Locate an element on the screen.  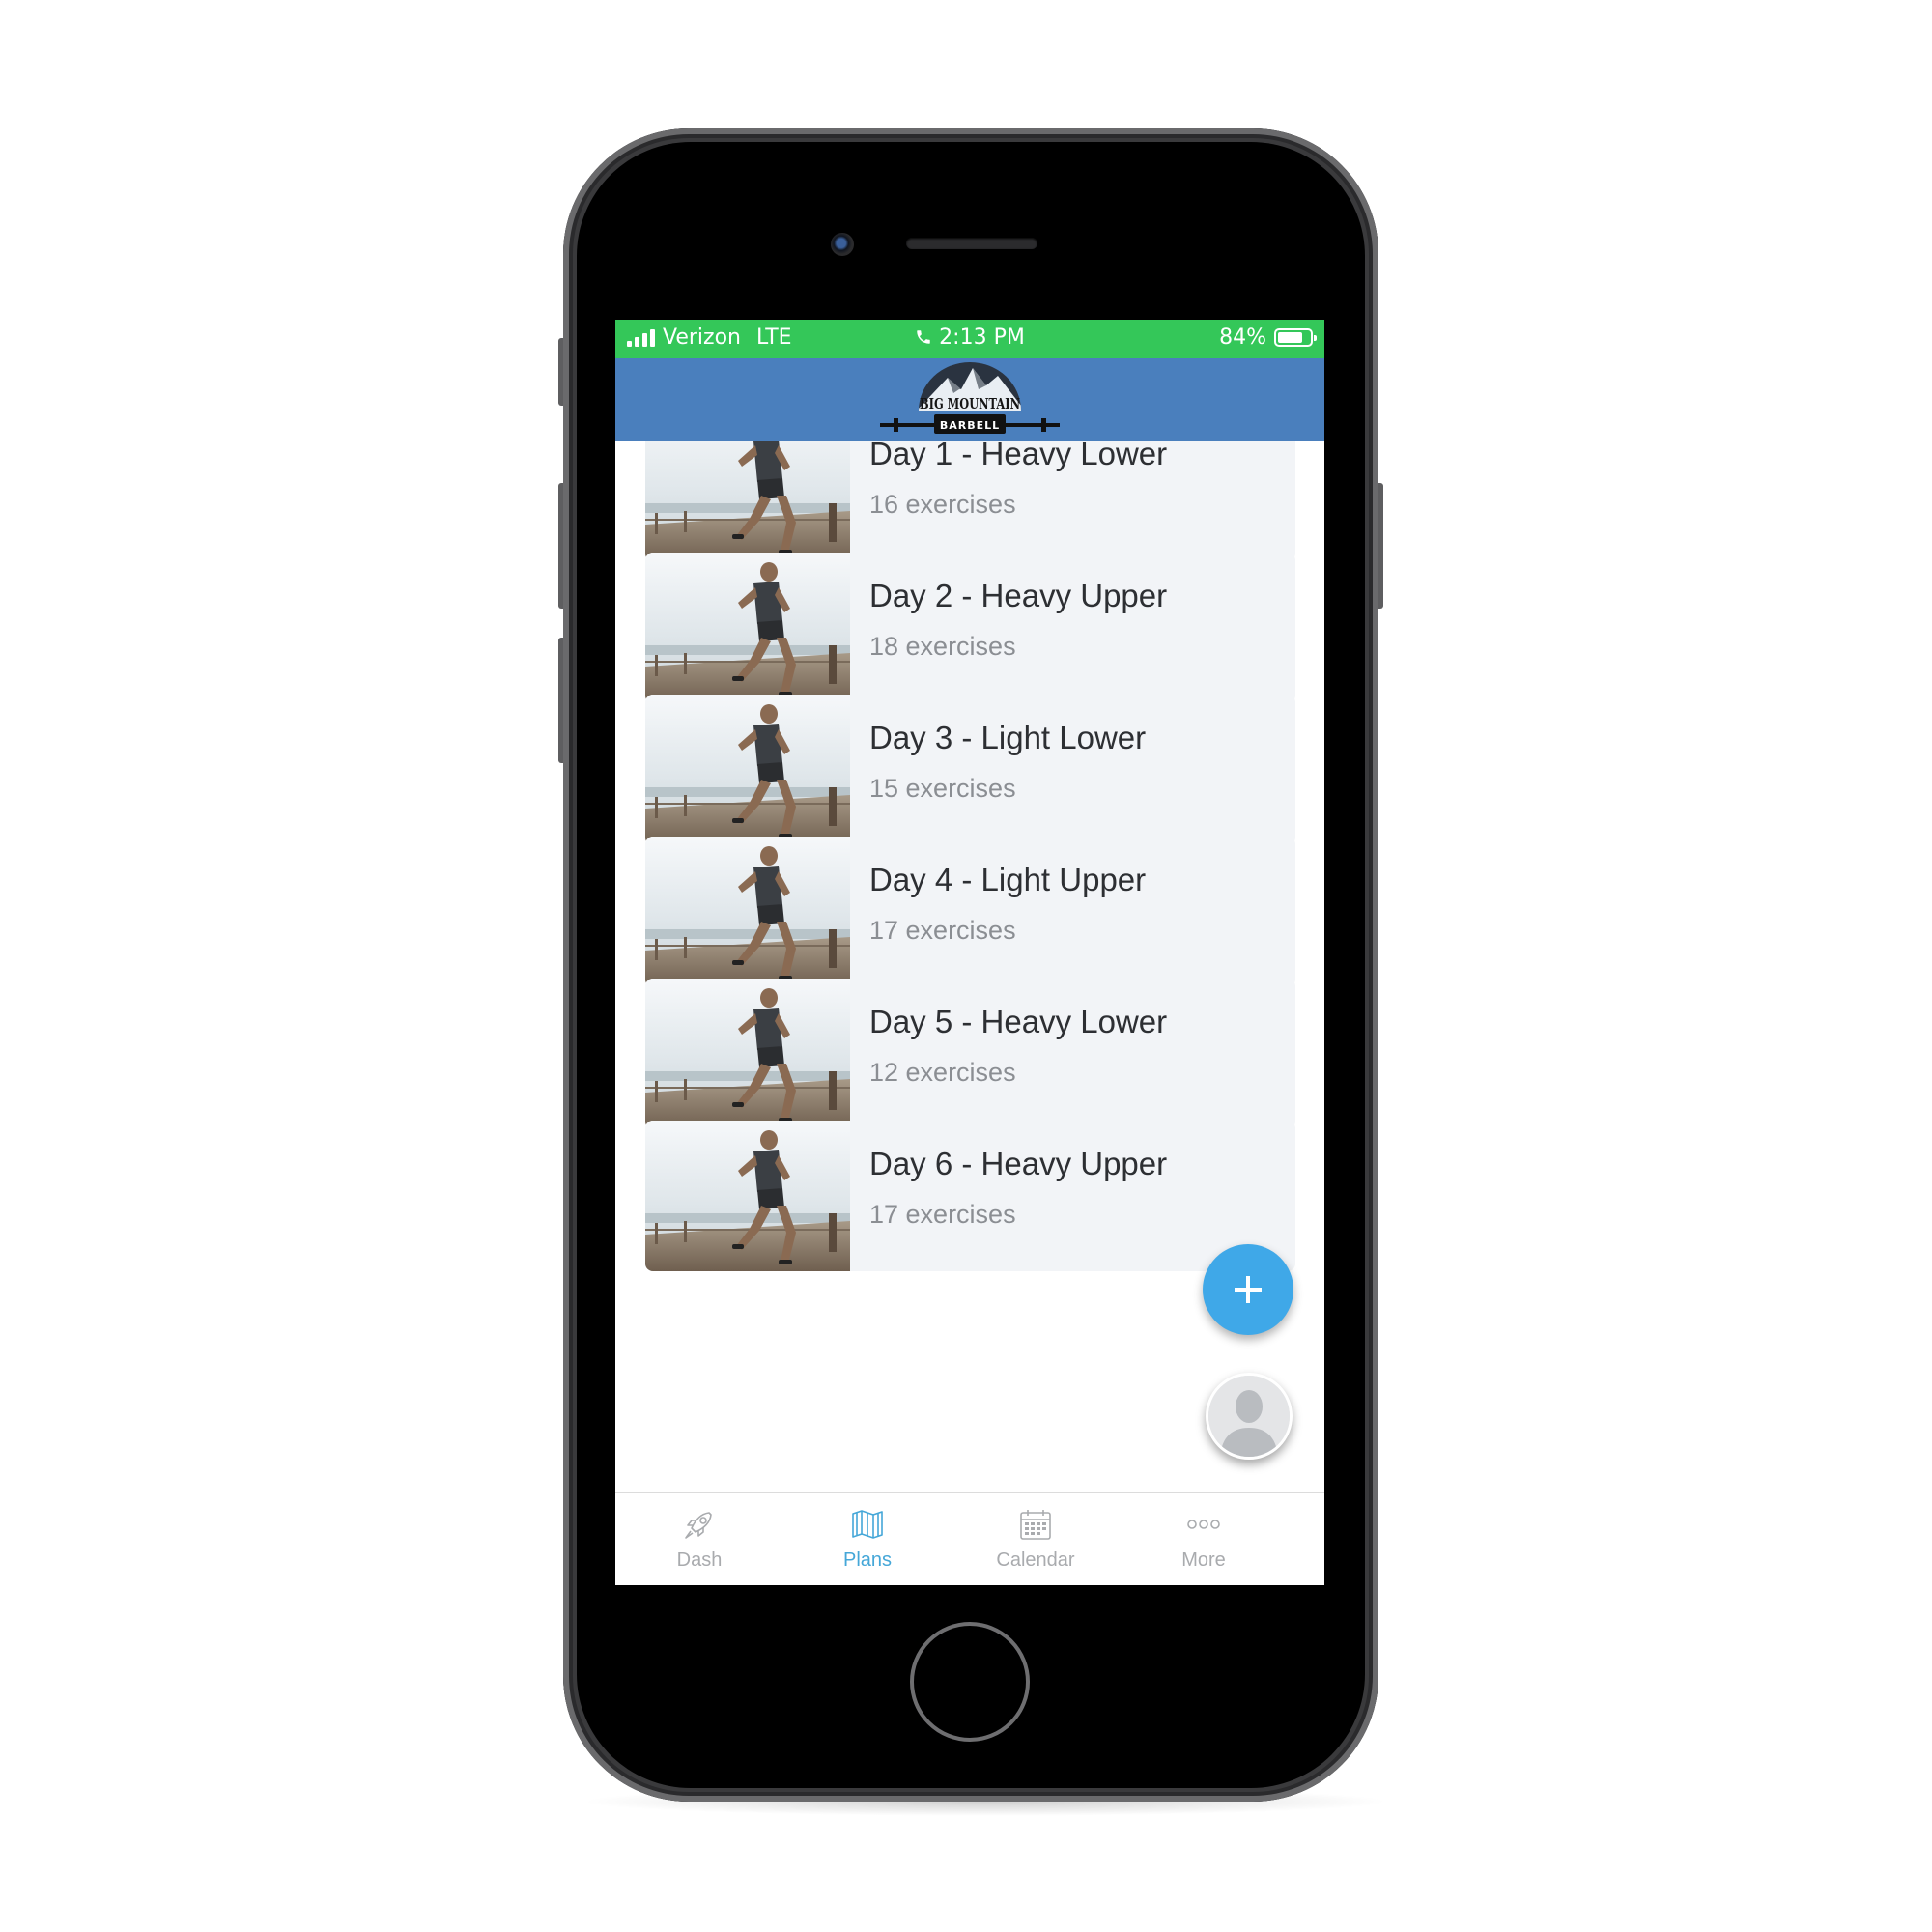
tab-plans-label: Plans is located at coordinates (867, 1560).